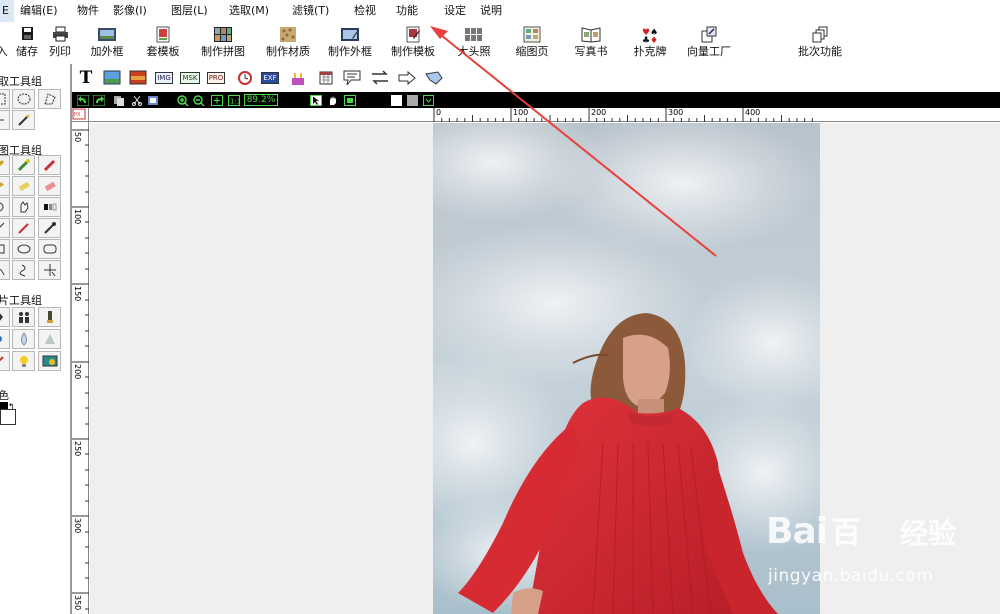  What do you see at coordinates (413, 44) in the screenshot?
I see `make-template-button: 制作模板` at bounding box center [413, 44].